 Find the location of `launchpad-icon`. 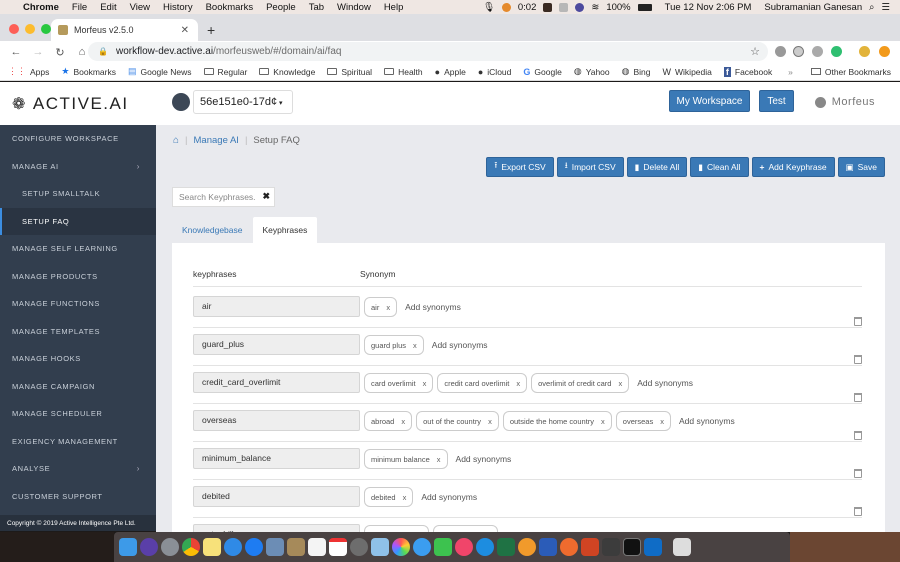

launchpad-icon is located at coordinates (170, 547).